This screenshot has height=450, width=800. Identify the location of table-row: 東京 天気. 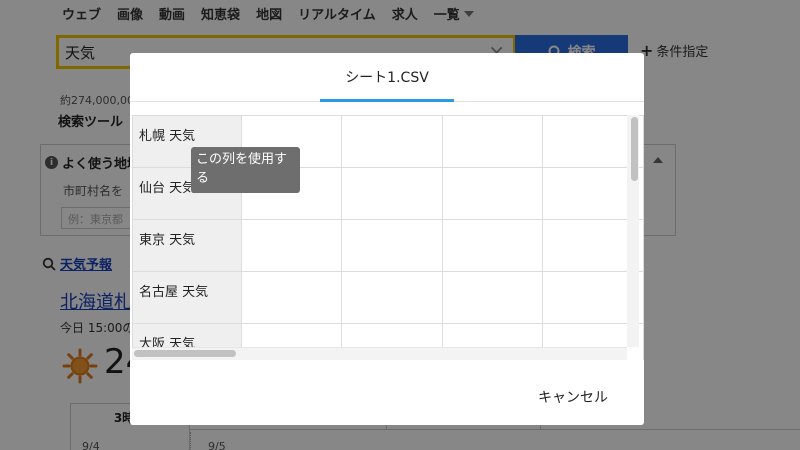
(388, 245).